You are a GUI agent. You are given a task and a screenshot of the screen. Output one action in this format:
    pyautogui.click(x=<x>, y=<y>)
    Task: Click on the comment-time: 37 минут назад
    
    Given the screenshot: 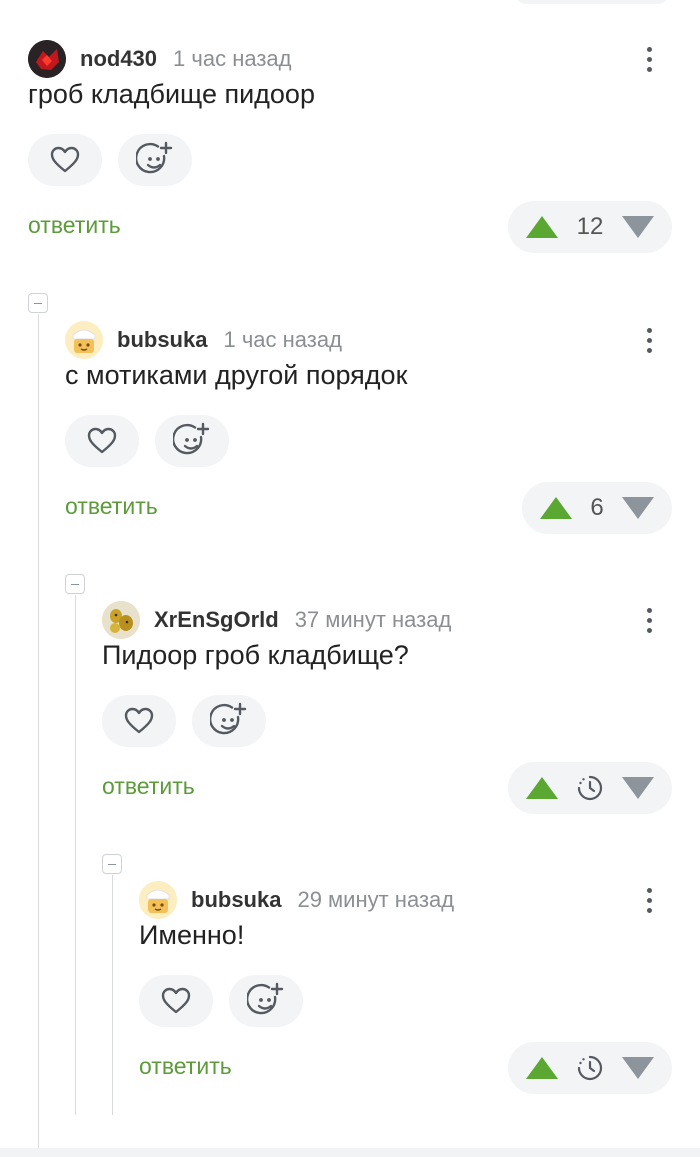 What is the action you would take?
    pyautogui.click(x=373, y=620)
    